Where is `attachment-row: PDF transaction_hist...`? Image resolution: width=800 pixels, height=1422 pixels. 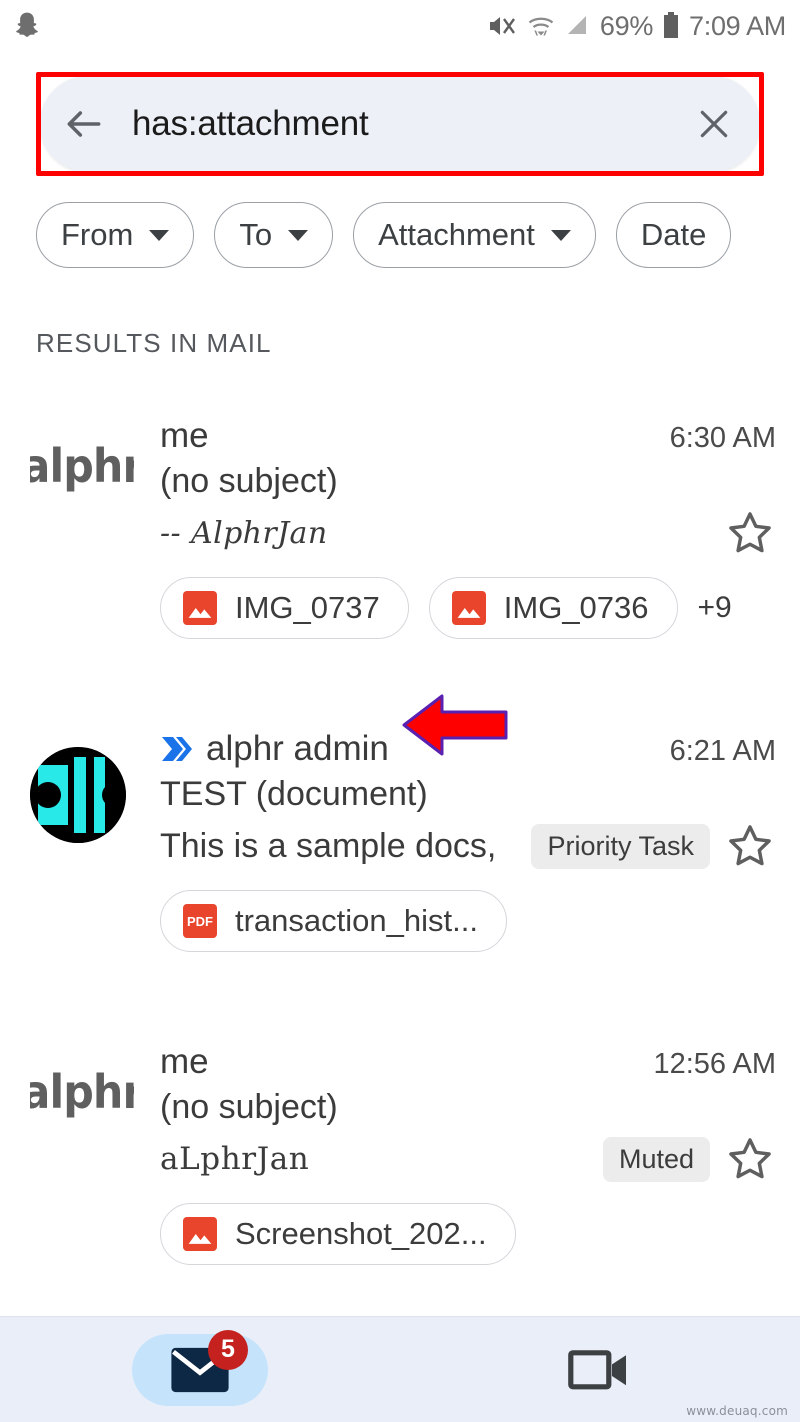 attachment-row: PDF transaction_hist... is located at coordinates (468, 921).